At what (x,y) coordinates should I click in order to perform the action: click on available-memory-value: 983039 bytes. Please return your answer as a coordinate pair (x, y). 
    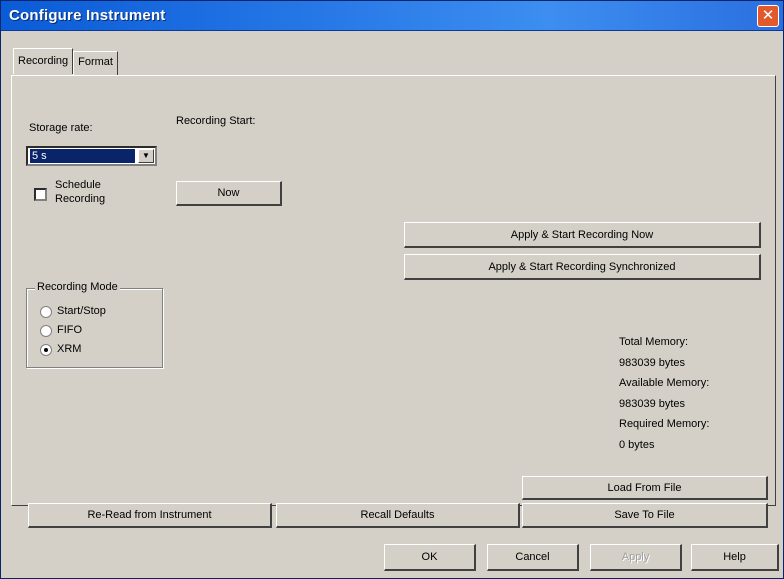
    Looking at the image, I should click on (652, 404).